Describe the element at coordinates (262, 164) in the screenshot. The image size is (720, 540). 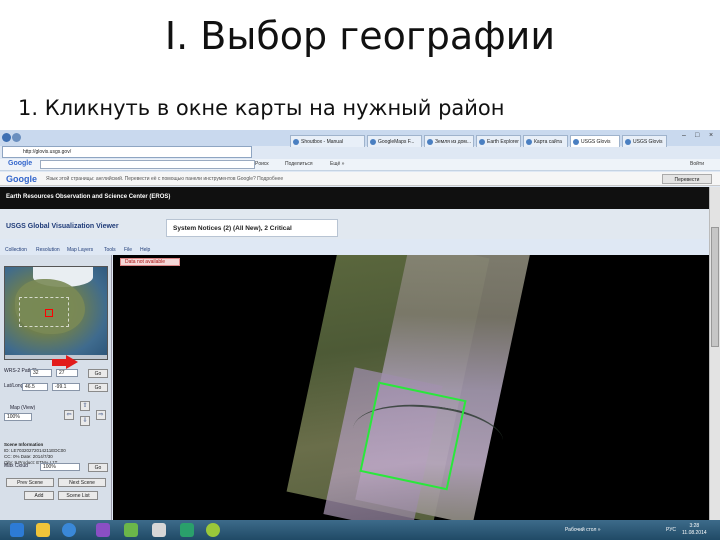
I see `toolbar-search-button: Poиск` at that location.